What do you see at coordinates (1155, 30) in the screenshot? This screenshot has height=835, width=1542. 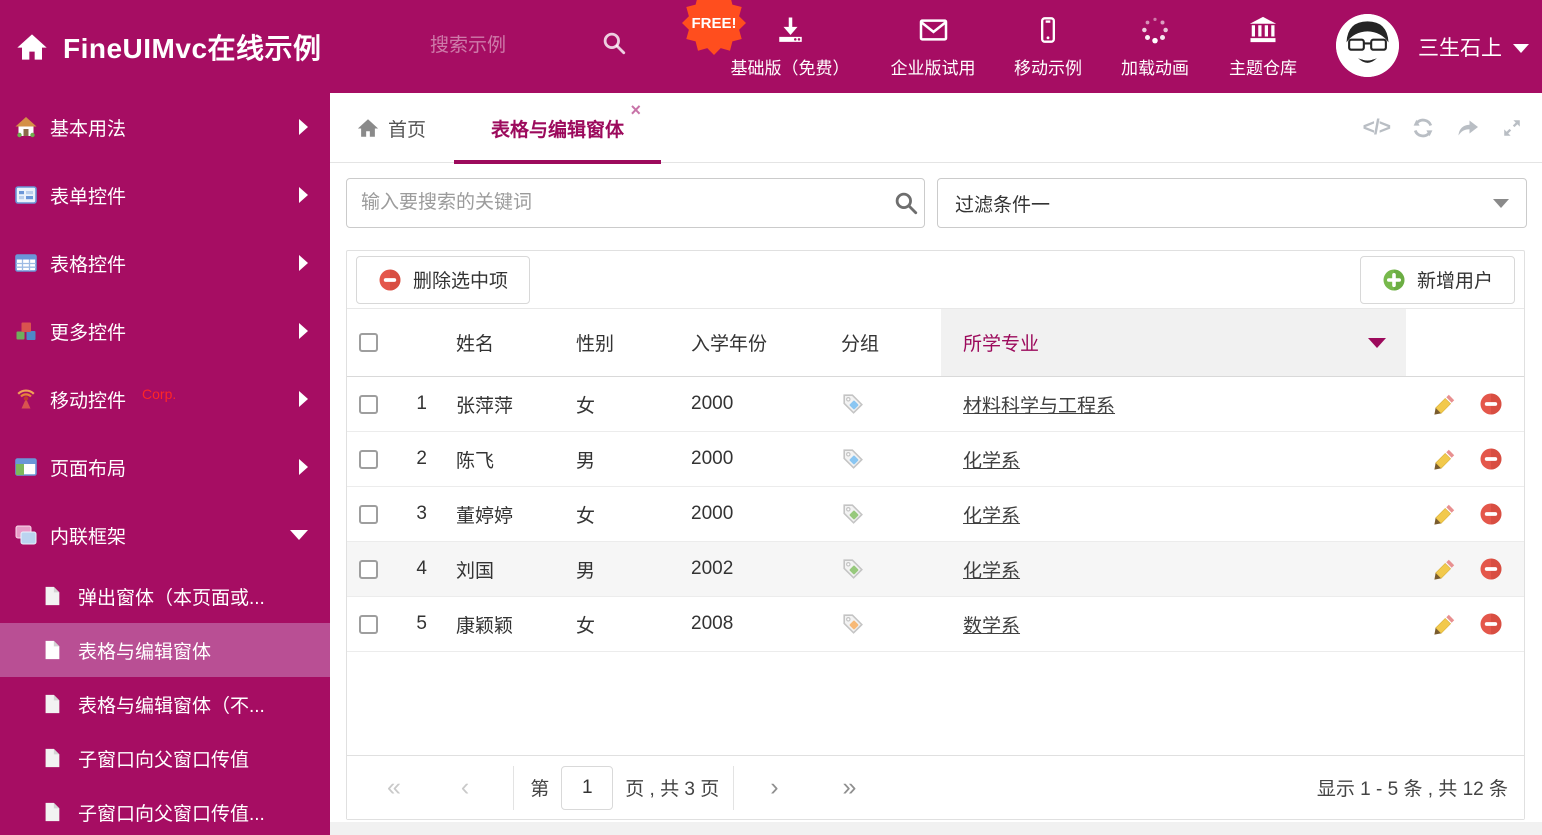 I see `spinner-icon` at bounding box center [1155, 30].